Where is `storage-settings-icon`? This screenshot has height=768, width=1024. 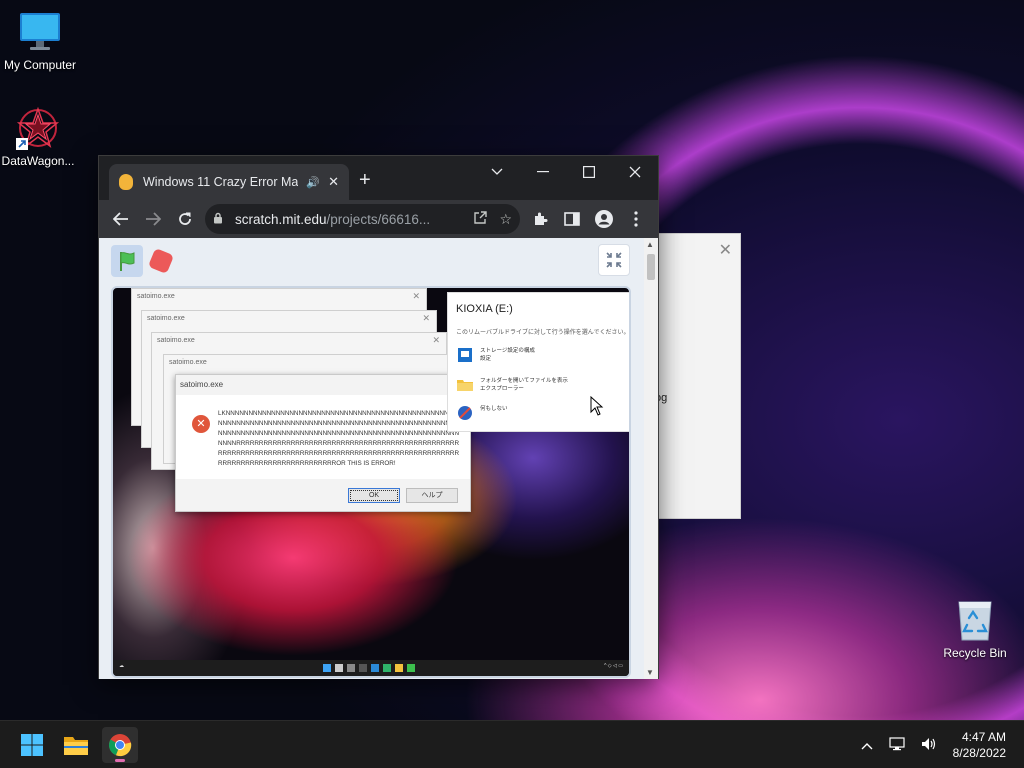
storage-settings-icon is located at coordinates (465, 355).